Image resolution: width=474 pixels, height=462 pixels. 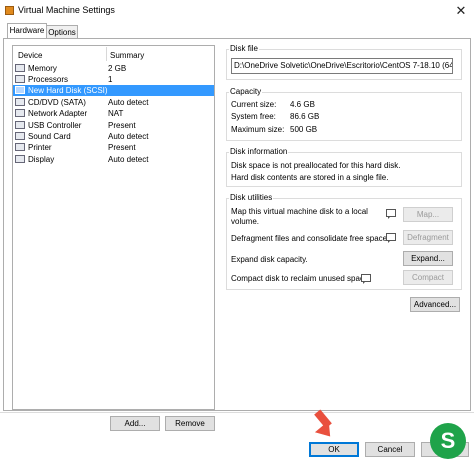 I want to click on printer-icon, so click(x=20, y=147).